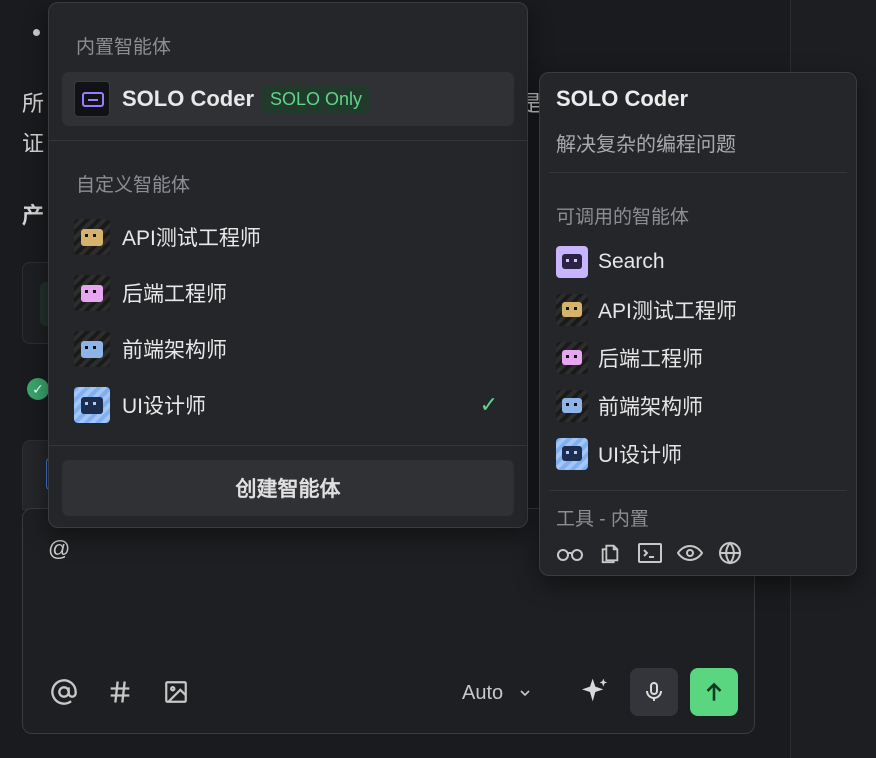 This screenshot has width=876, height=758. I want to click on solo-only-badge: SOLO Only, so click(316, 99).